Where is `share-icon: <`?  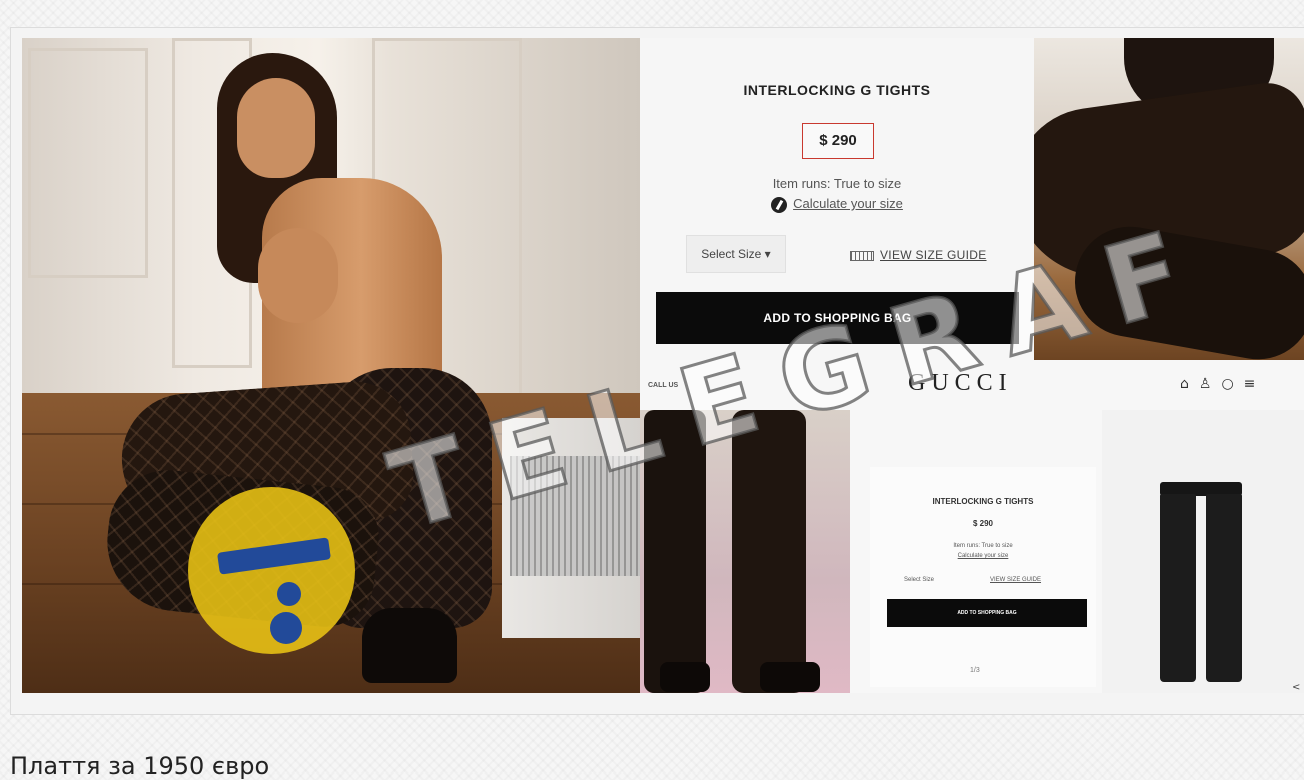
share-icon: < is located at coordinates (1296, 687).